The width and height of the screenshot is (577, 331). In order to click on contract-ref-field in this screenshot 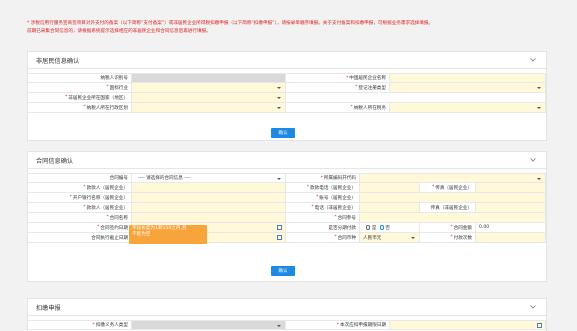, I will do `click(453, 217)`.